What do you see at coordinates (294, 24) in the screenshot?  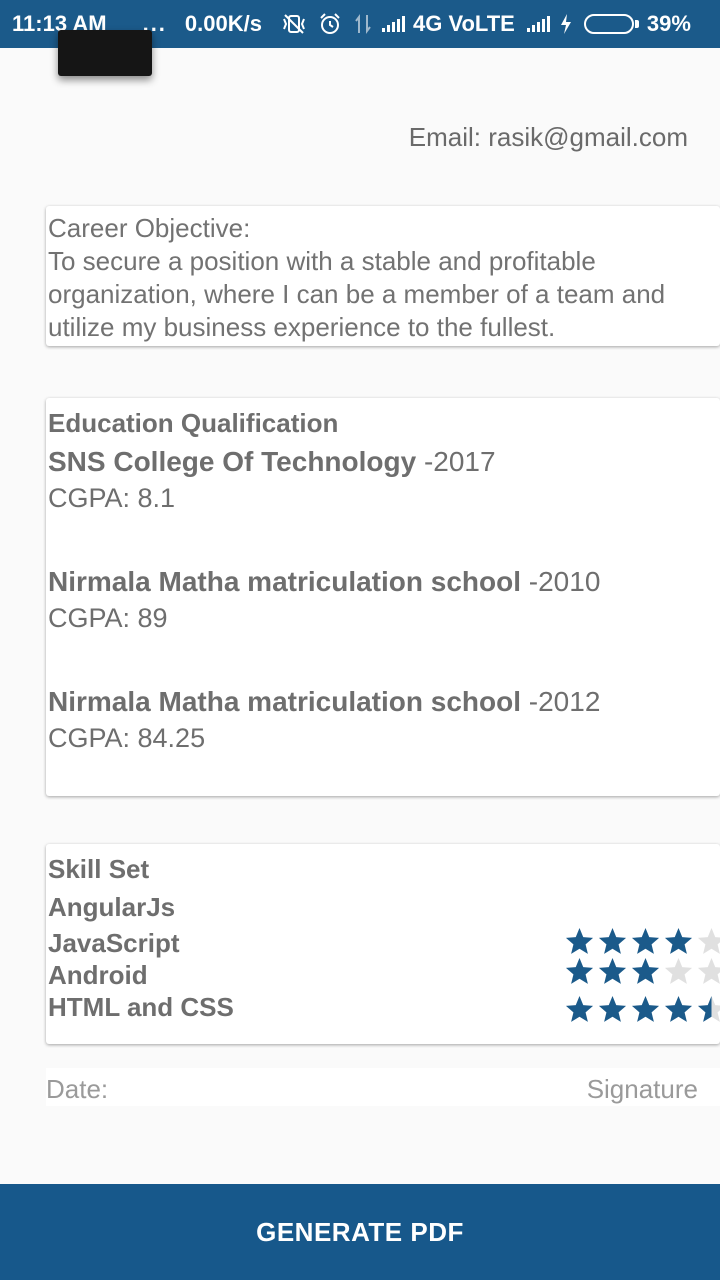 I see `vibrate-off-icon` at bounding box center [294, 24].